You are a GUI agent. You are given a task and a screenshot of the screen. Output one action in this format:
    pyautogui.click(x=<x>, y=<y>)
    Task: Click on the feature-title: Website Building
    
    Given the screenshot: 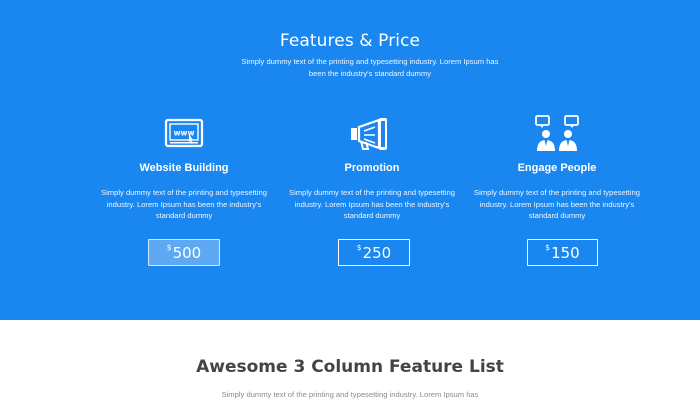 What is the action you would take?
    pyautogui.click(x=184, y=168)
    